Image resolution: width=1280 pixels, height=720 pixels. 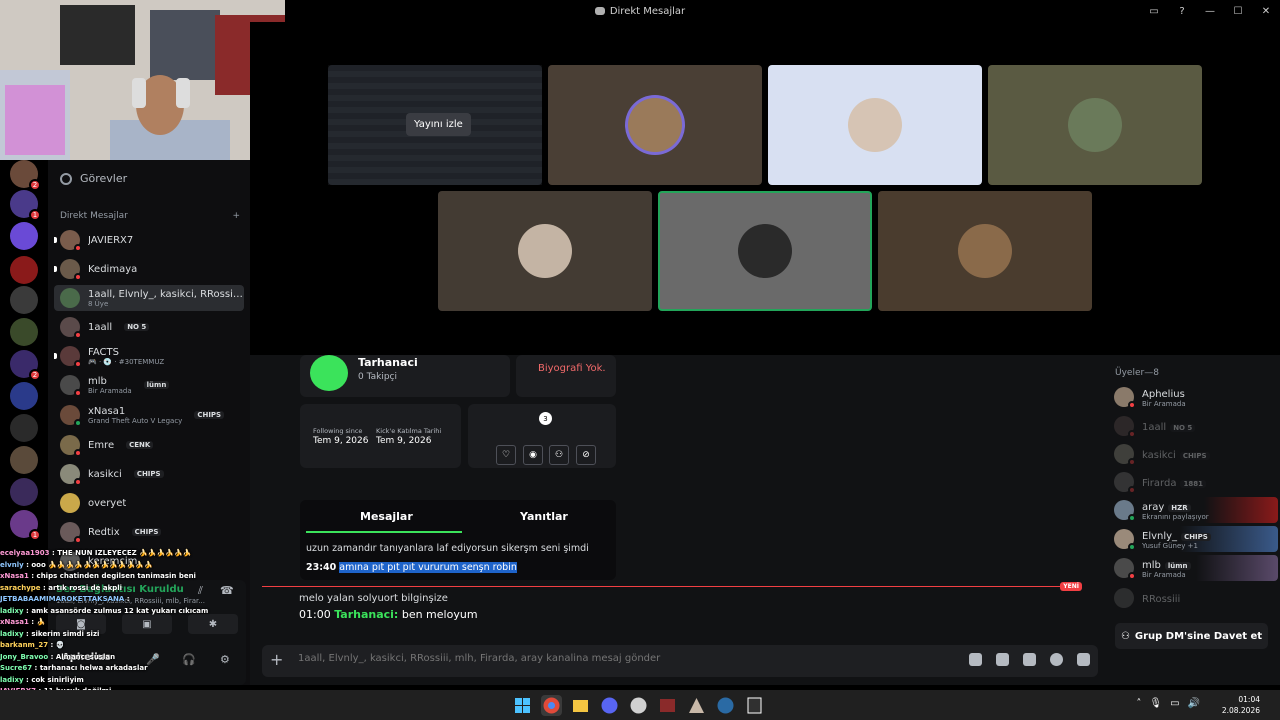 I want to click on overlay-chat-text: cok sinirliyim, so click(x=57, y=679).